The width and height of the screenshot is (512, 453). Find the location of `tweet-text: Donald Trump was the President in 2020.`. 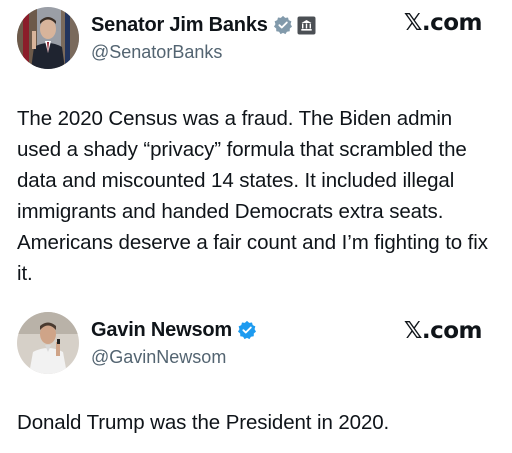

tweet-text: Donald Trump was the President in 2020. is located at coordinates (203, 422).